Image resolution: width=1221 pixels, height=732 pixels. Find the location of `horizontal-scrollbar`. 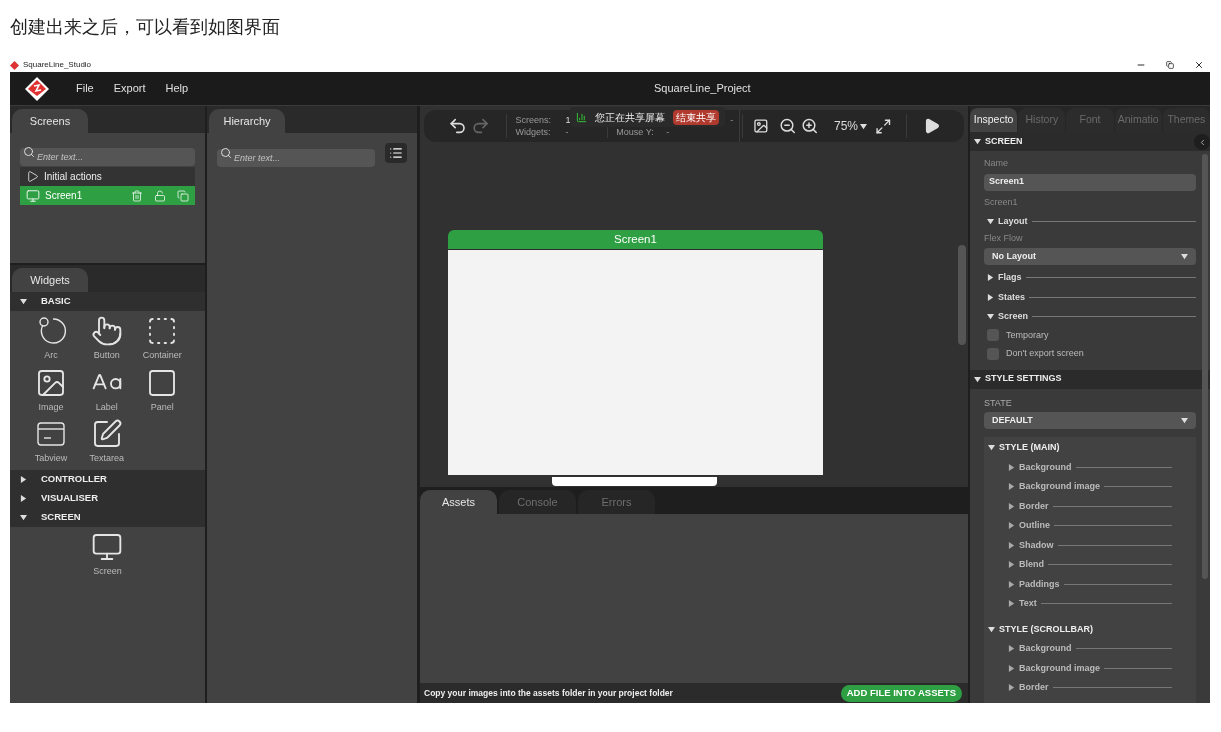

horizontal-scrollbar is located at coordinates (634, 481).